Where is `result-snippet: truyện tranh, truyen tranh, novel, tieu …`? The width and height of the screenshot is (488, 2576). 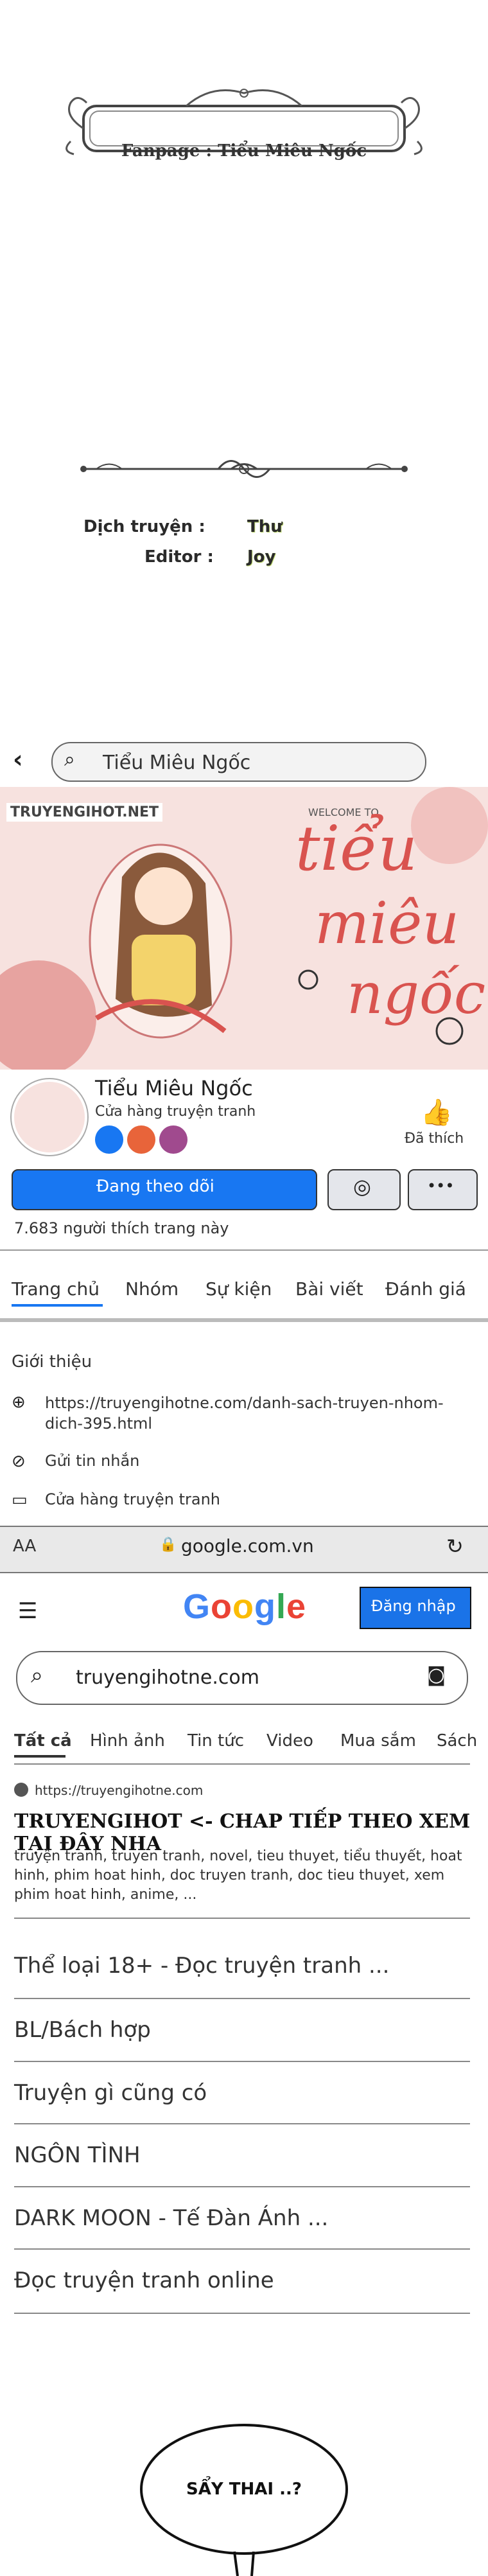 result-snippet: truyện tranh, truyen tranh, novel, tieu … is located at coordinates (238, 1875).